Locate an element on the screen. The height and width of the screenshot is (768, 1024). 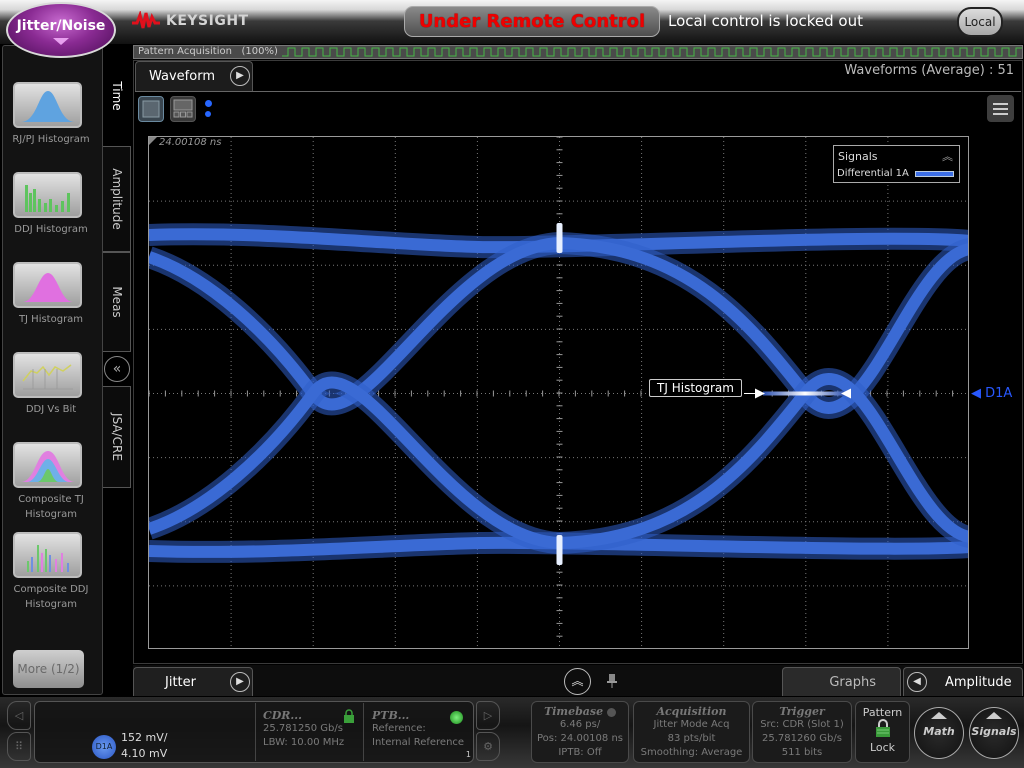
channel-d1a-setup: D1A 152 mV/ 4.10 mV is located at coordinates (132, 747).